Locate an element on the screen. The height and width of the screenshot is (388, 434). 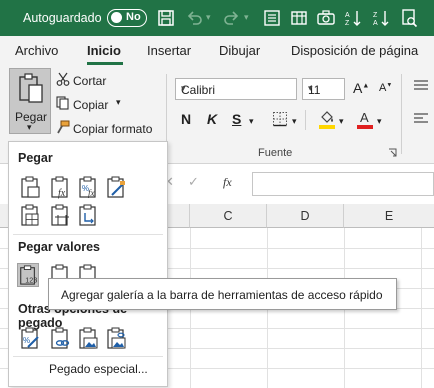
print-preview-icon is located at coordinates (409, 18).